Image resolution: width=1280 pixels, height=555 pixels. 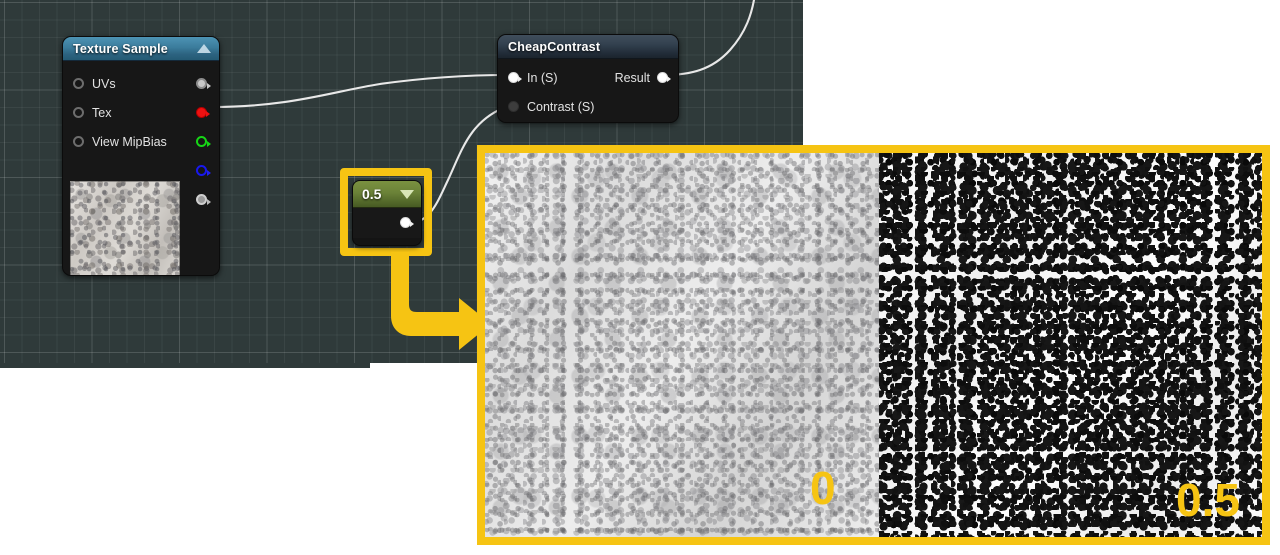 What do you see at coordinates (104, 83) in the screenshot?
I see `input-label-uvs: UVs` at bounding box center [104, 83].